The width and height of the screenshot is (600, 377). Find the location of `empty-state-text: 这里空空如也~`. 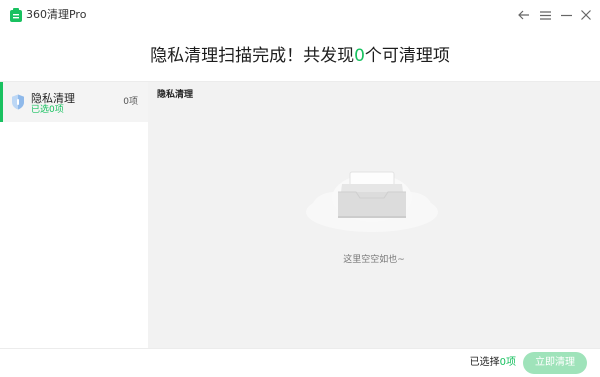

empty-state-text: 这里空空如也~ is located at coordinates (374, 260).